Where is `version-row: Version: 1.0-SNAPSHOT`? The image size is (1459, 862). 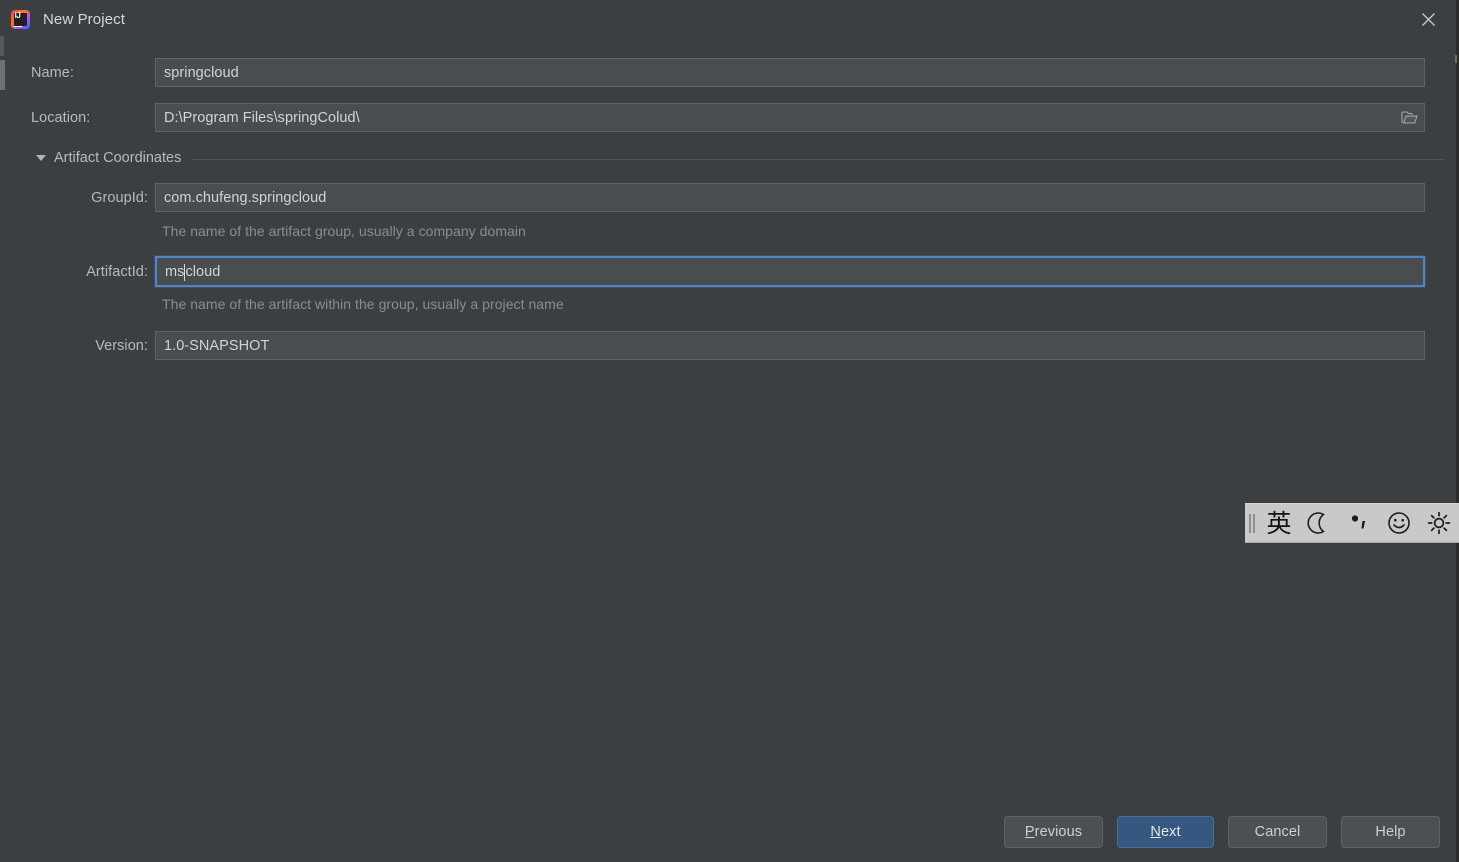 version-row: Version: 1.0-SNAPSHOT is located at coordinates (728, 345).